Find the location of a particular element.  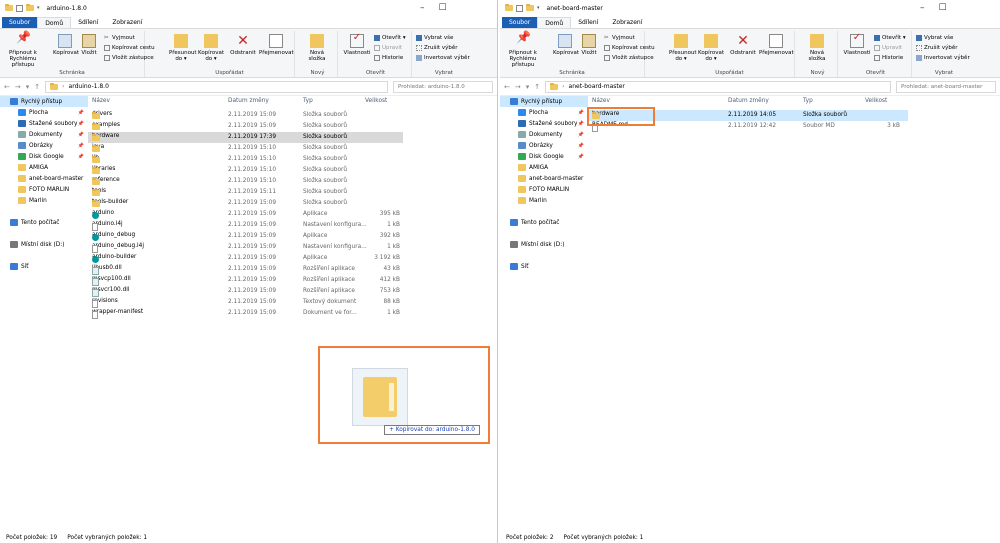

file-row: drivers 2.11.2019 15:09 Složka souborů is located at coordinates (245, 115).